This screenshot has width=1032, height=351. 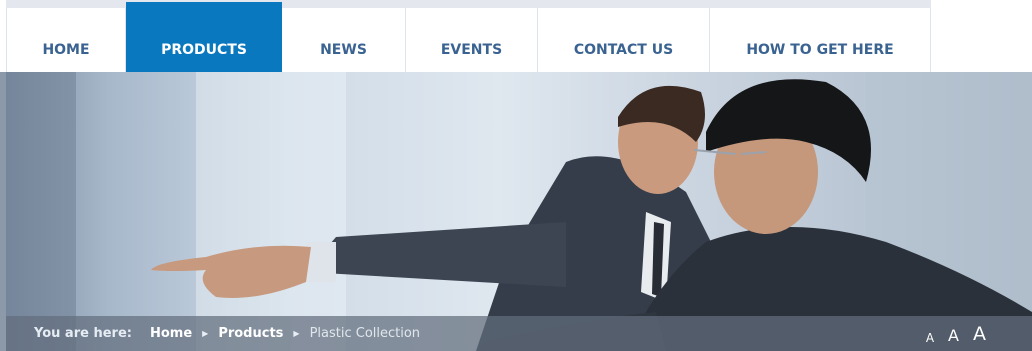 I want to click on breadcrumb-lead: You are here:, so click(x=83, y=333).